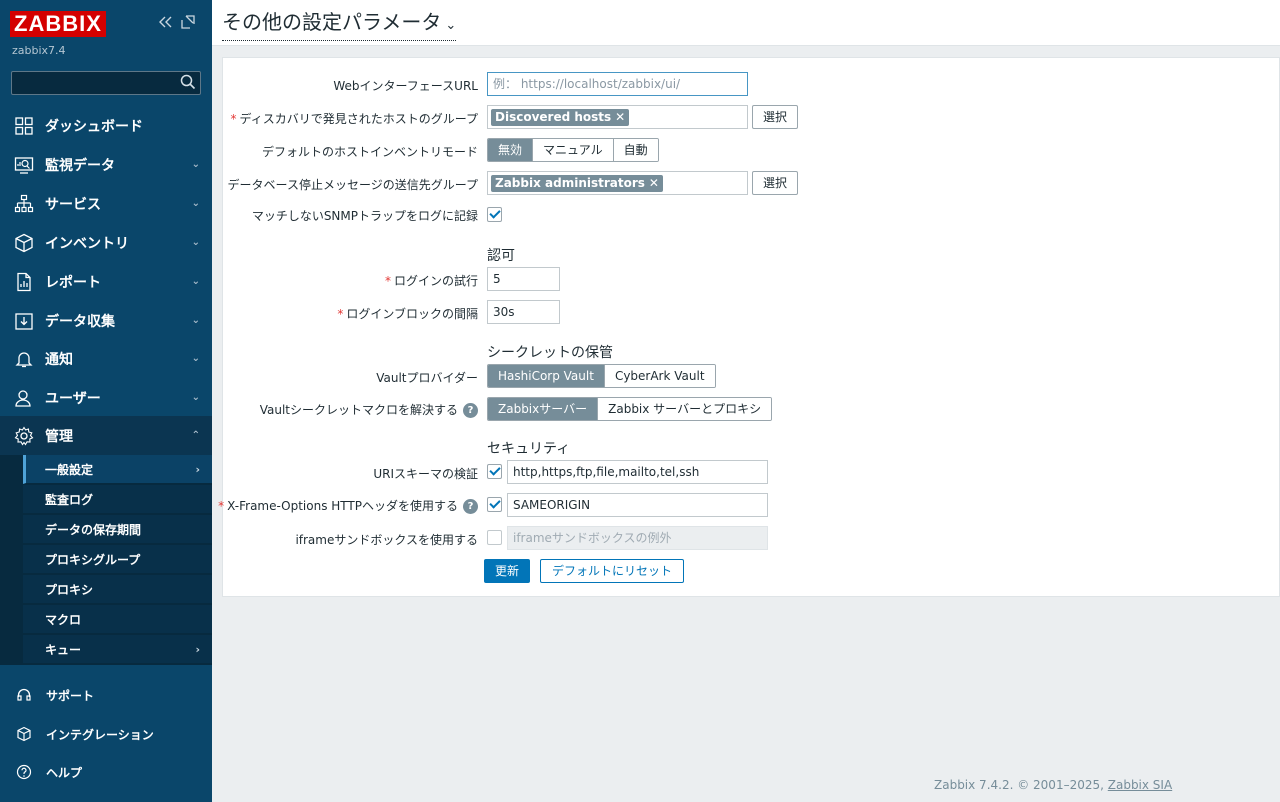 The height and width of the screenshot is (802, 1280). What do you see at coordinates (550, 353) in the screenshot?
I see `secret-section-title: シークレットの保管` at bounding box center [550, 353].